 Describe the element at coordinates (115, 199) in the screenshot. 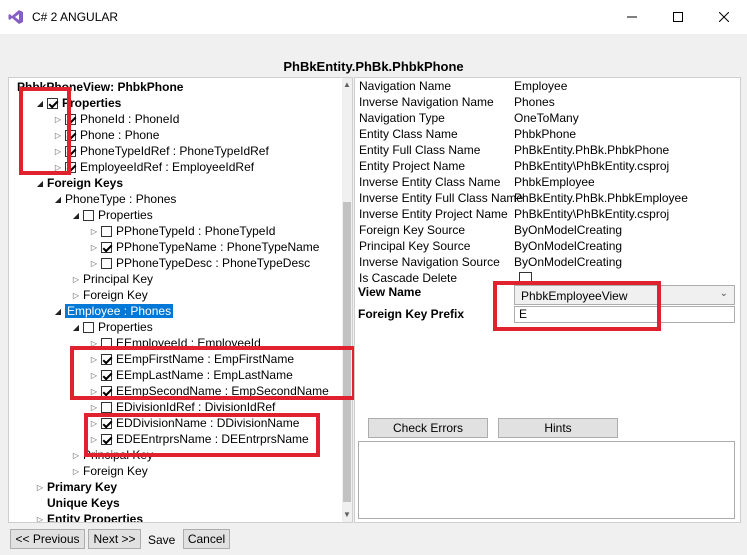

I see `tree-node: ◢ PhoneType : Phones` at that location.